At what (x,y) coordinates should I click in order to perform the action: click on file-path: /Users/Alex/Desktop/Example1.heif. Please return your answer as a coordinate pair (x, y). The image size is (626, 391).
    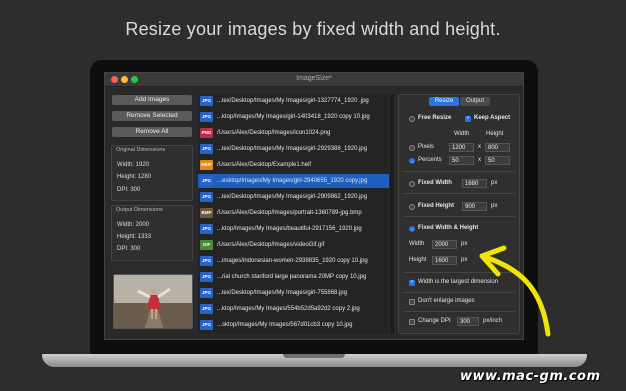
    Looking at the image, I should click on (264, 165).